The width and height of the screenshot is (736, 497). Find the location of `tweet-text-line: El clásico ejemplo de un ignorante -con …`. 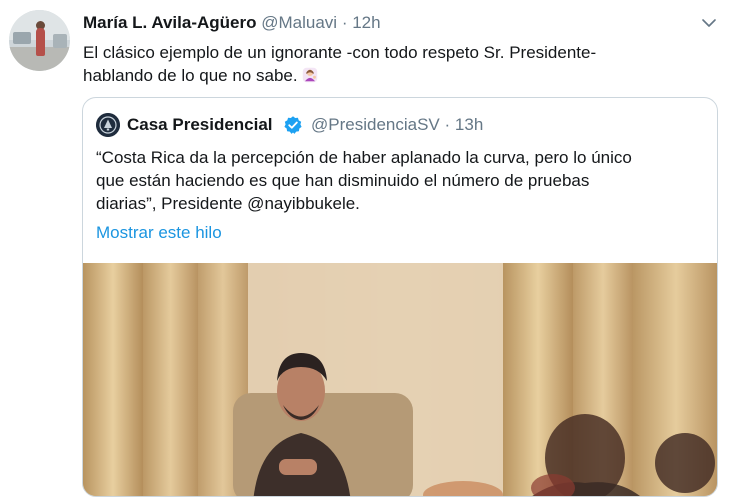

tweet-text-line: El clásico ejemplo de un ignorante -con … is located at coordinates (340, 52).